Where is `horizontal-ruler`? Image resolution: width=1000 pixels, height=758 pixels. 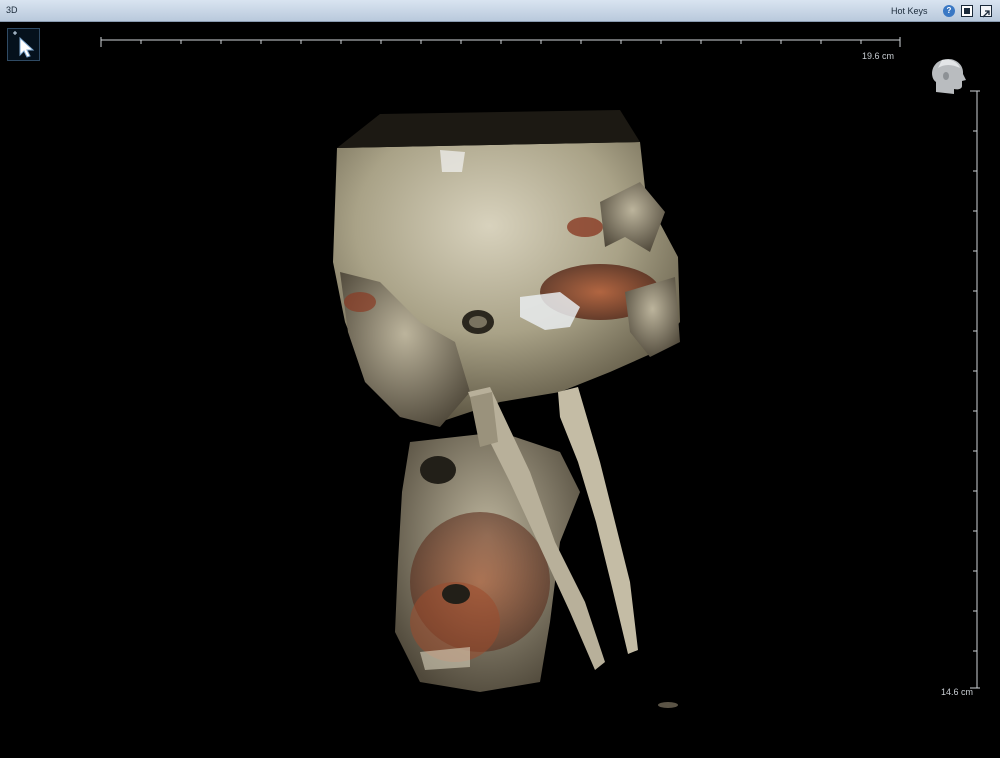 horizontal-ruler is located at coordinates (500, 42).